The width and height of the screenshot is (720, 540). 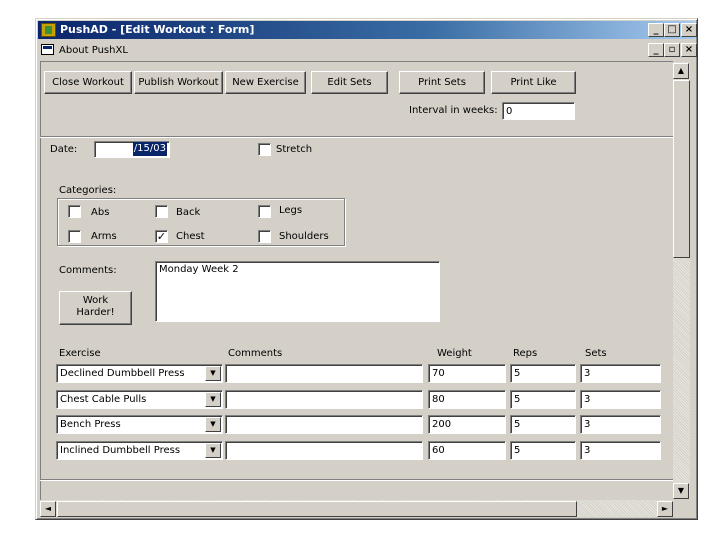 What do you see at coordinates (467, 373) in the screenshot?
I see `weight-input: 70` at bounding box center [467, 373].